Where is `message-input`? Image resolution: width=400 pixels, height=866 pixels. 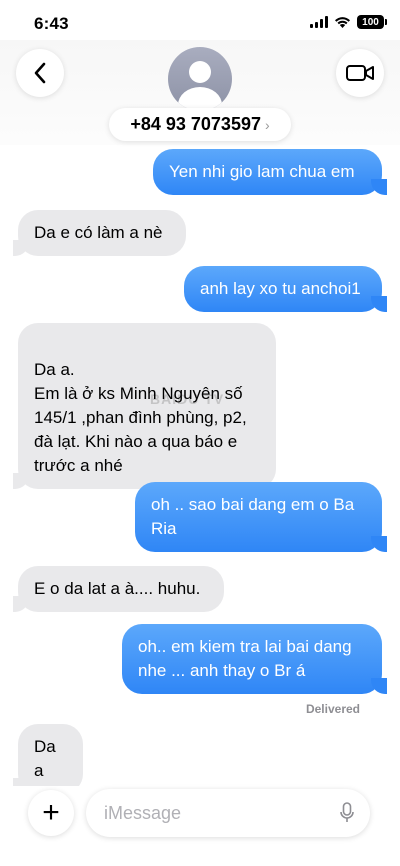 message-input is located at coordinates (209, 813).